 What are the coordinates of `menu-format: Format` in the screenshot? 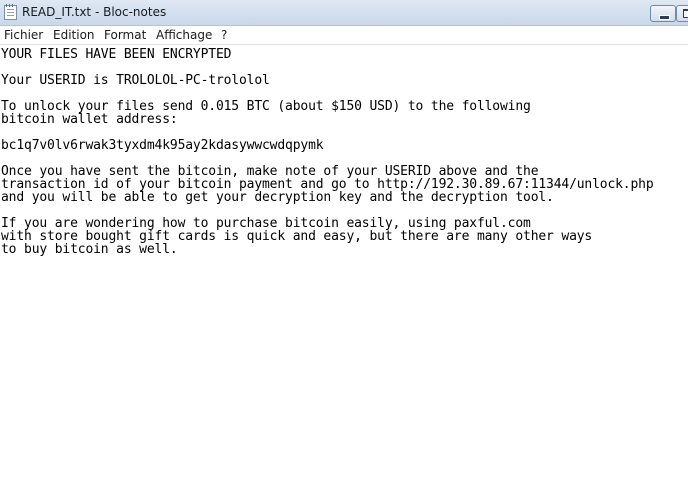 It's located at (125, 35).